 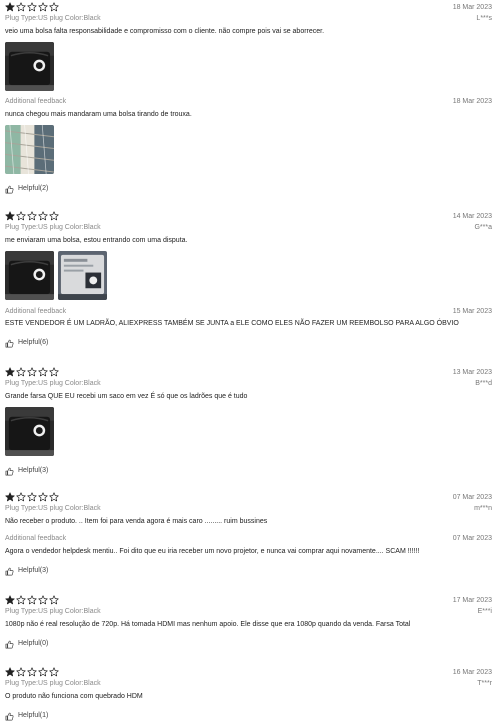 What do you see at coordinates (33, 342) in the screenshot?
I see `helpful-count: Helpful(6)` at bounding box center [33, 342].